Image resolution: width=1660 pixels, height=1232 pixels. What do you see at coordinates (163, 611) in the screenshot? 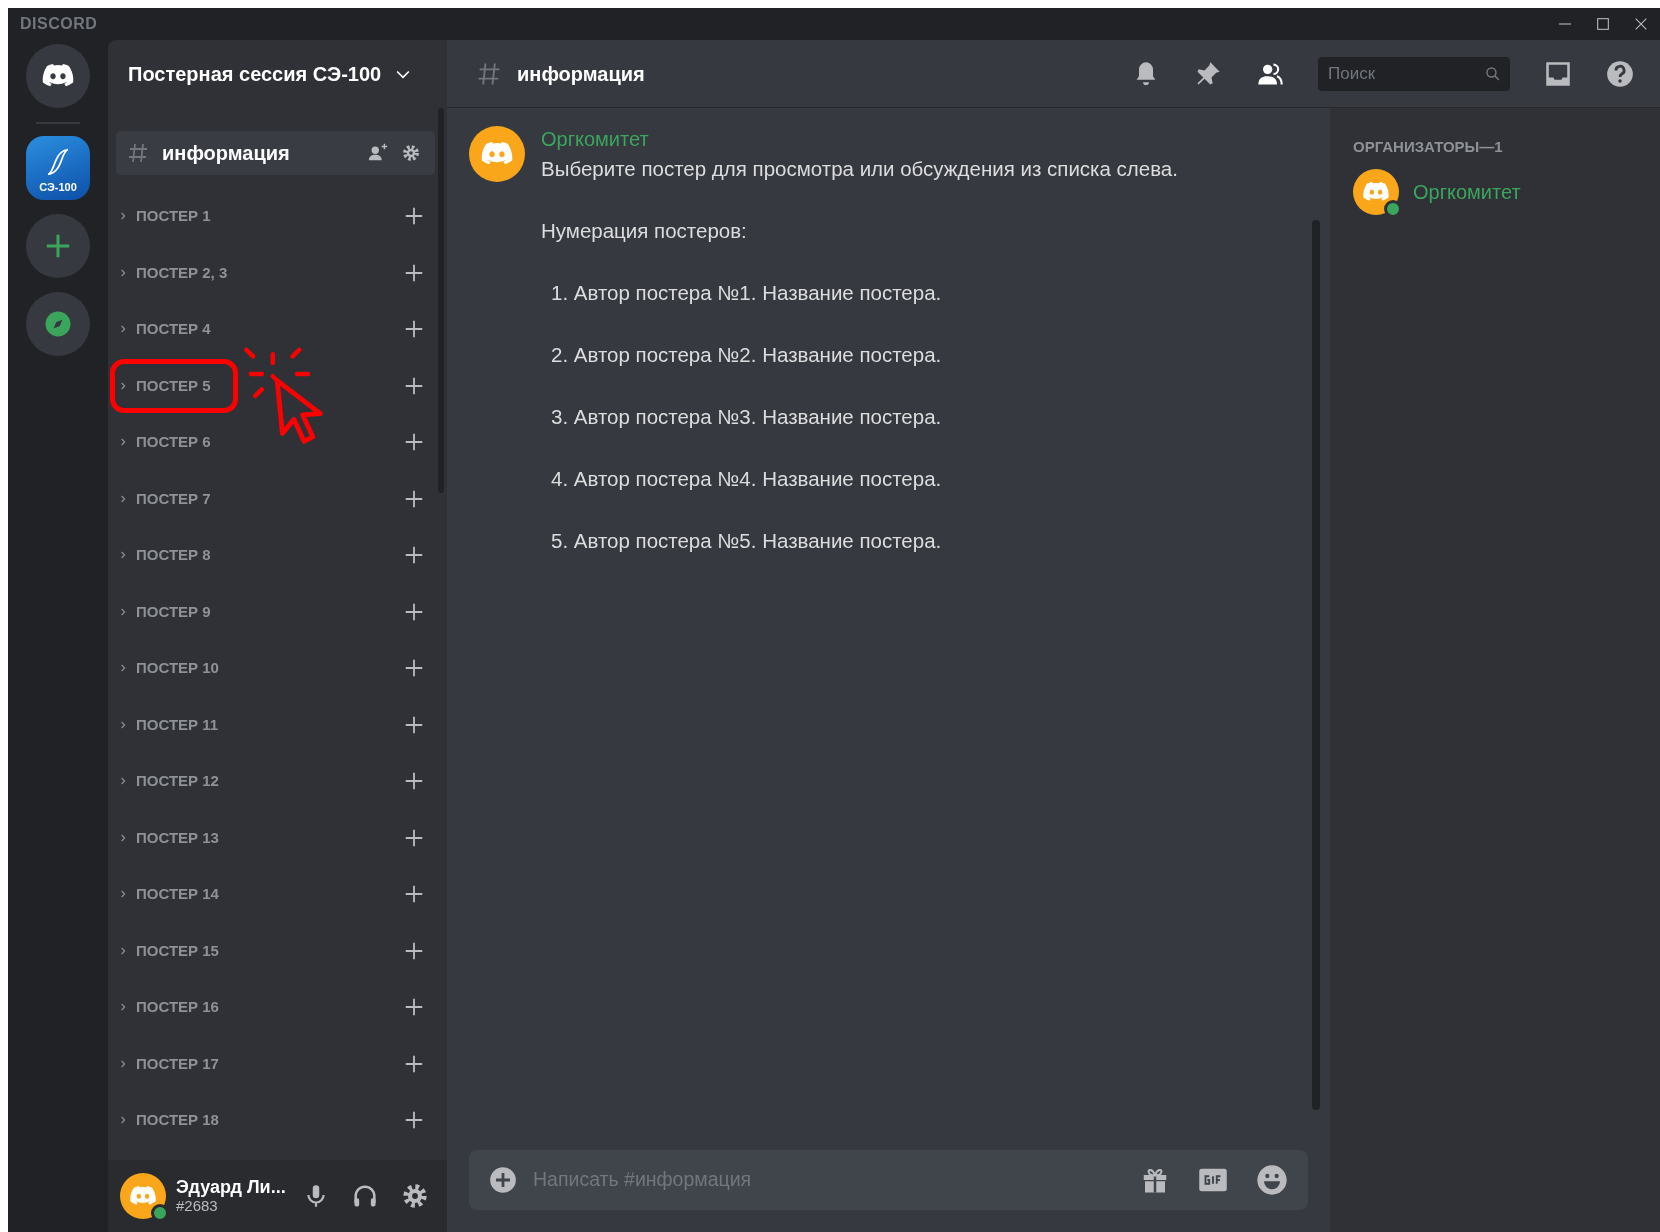
I see `category-toggle: ПОСТЕР 9` at bounding box center [163, 611].